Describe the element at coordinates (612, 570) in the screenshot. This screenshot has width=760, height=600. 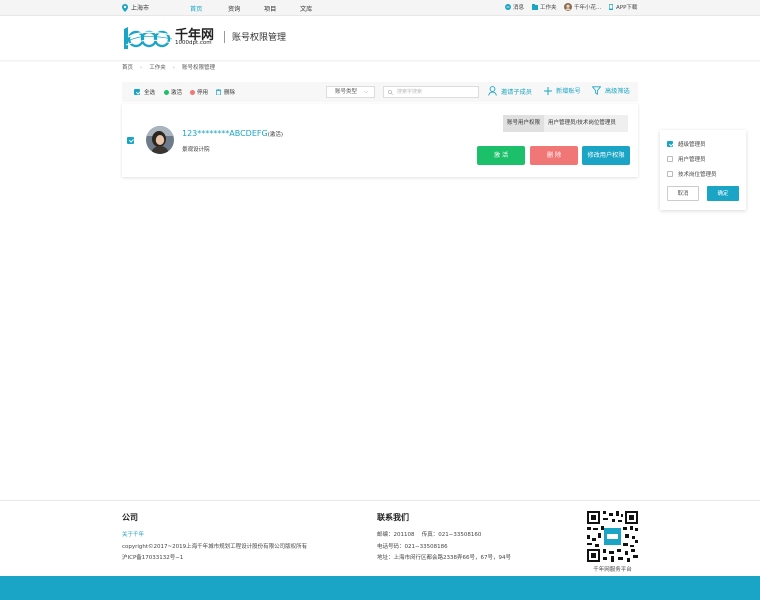
I see `qr-caption: 千年网服务平台` at that location.